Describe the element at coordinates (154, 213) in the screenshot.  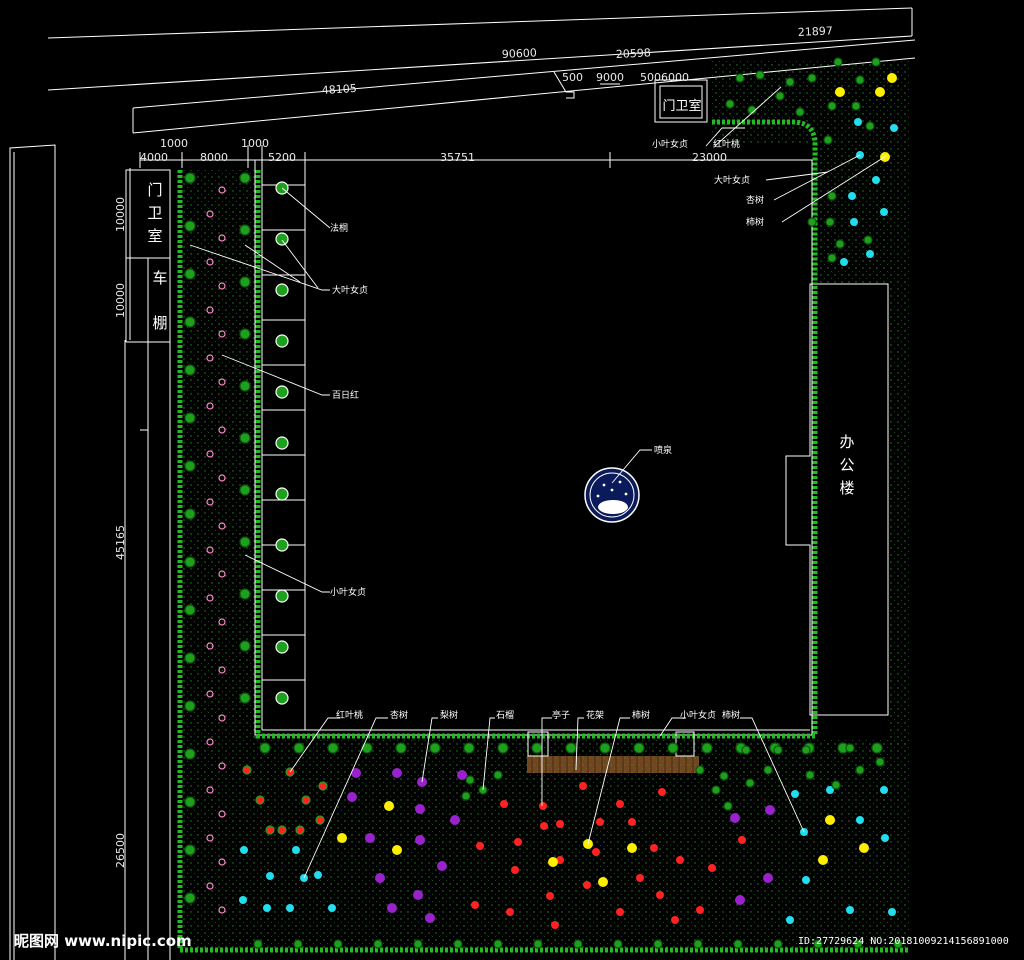
I see `gate-house-left-label-2: 卫` at that location.